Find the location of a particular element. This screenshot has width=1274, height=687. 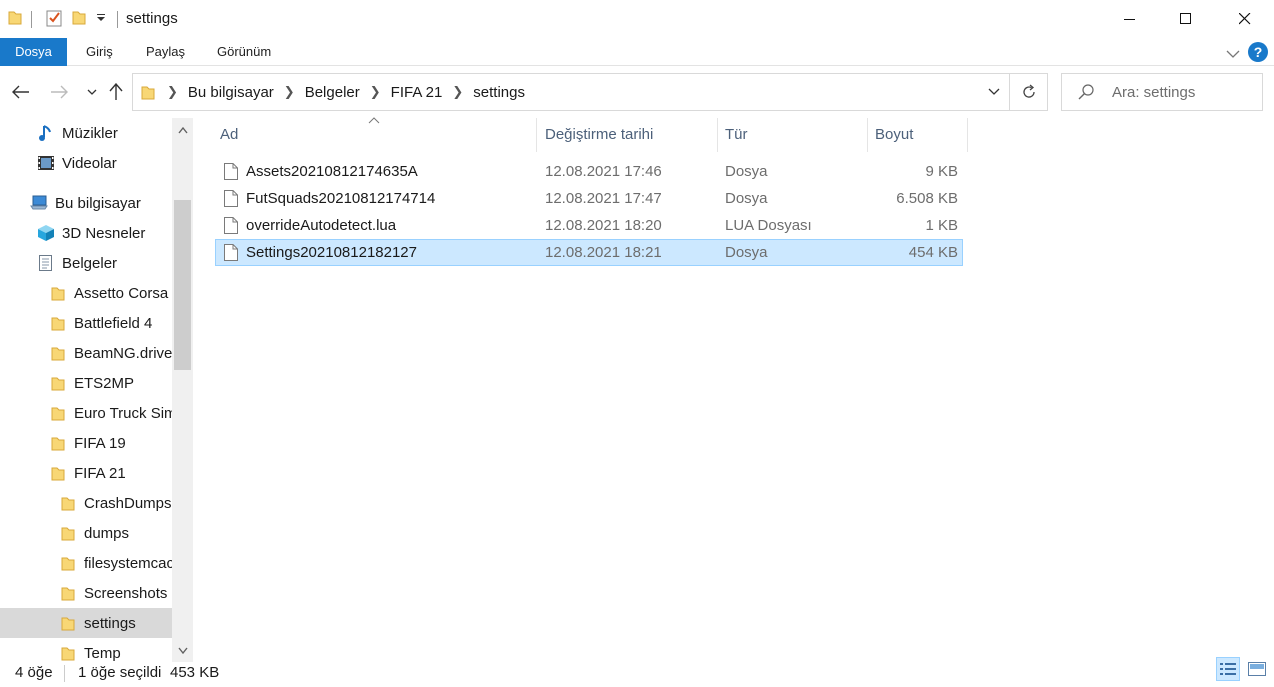

new-folder-icon is located at coordinates (79, 17).